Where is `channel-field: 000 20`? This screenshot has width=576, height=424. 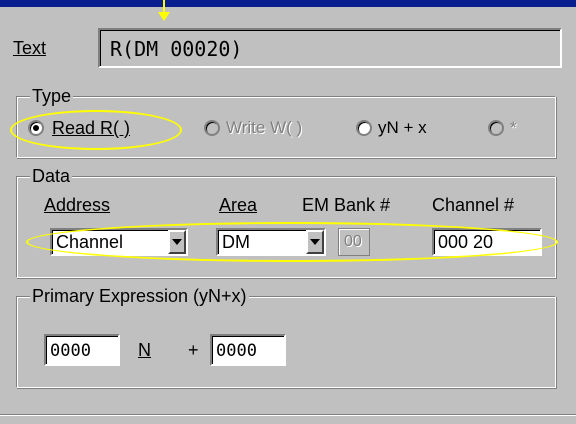 channel-field: 000 20 is located at coordinates (487, 242).